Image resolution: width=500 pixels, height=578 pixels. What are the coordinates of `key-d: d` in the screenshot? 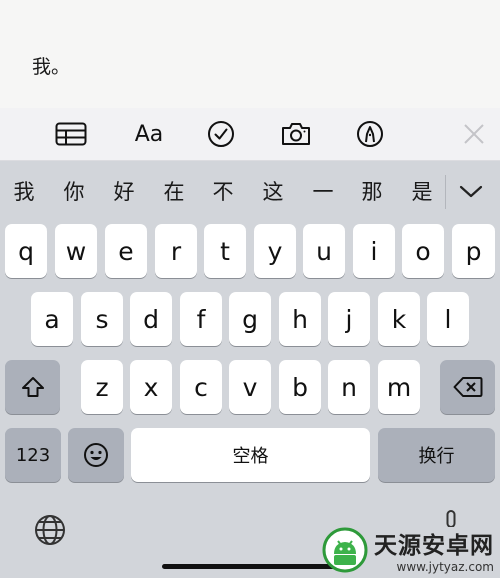 It's located at (151, 319).